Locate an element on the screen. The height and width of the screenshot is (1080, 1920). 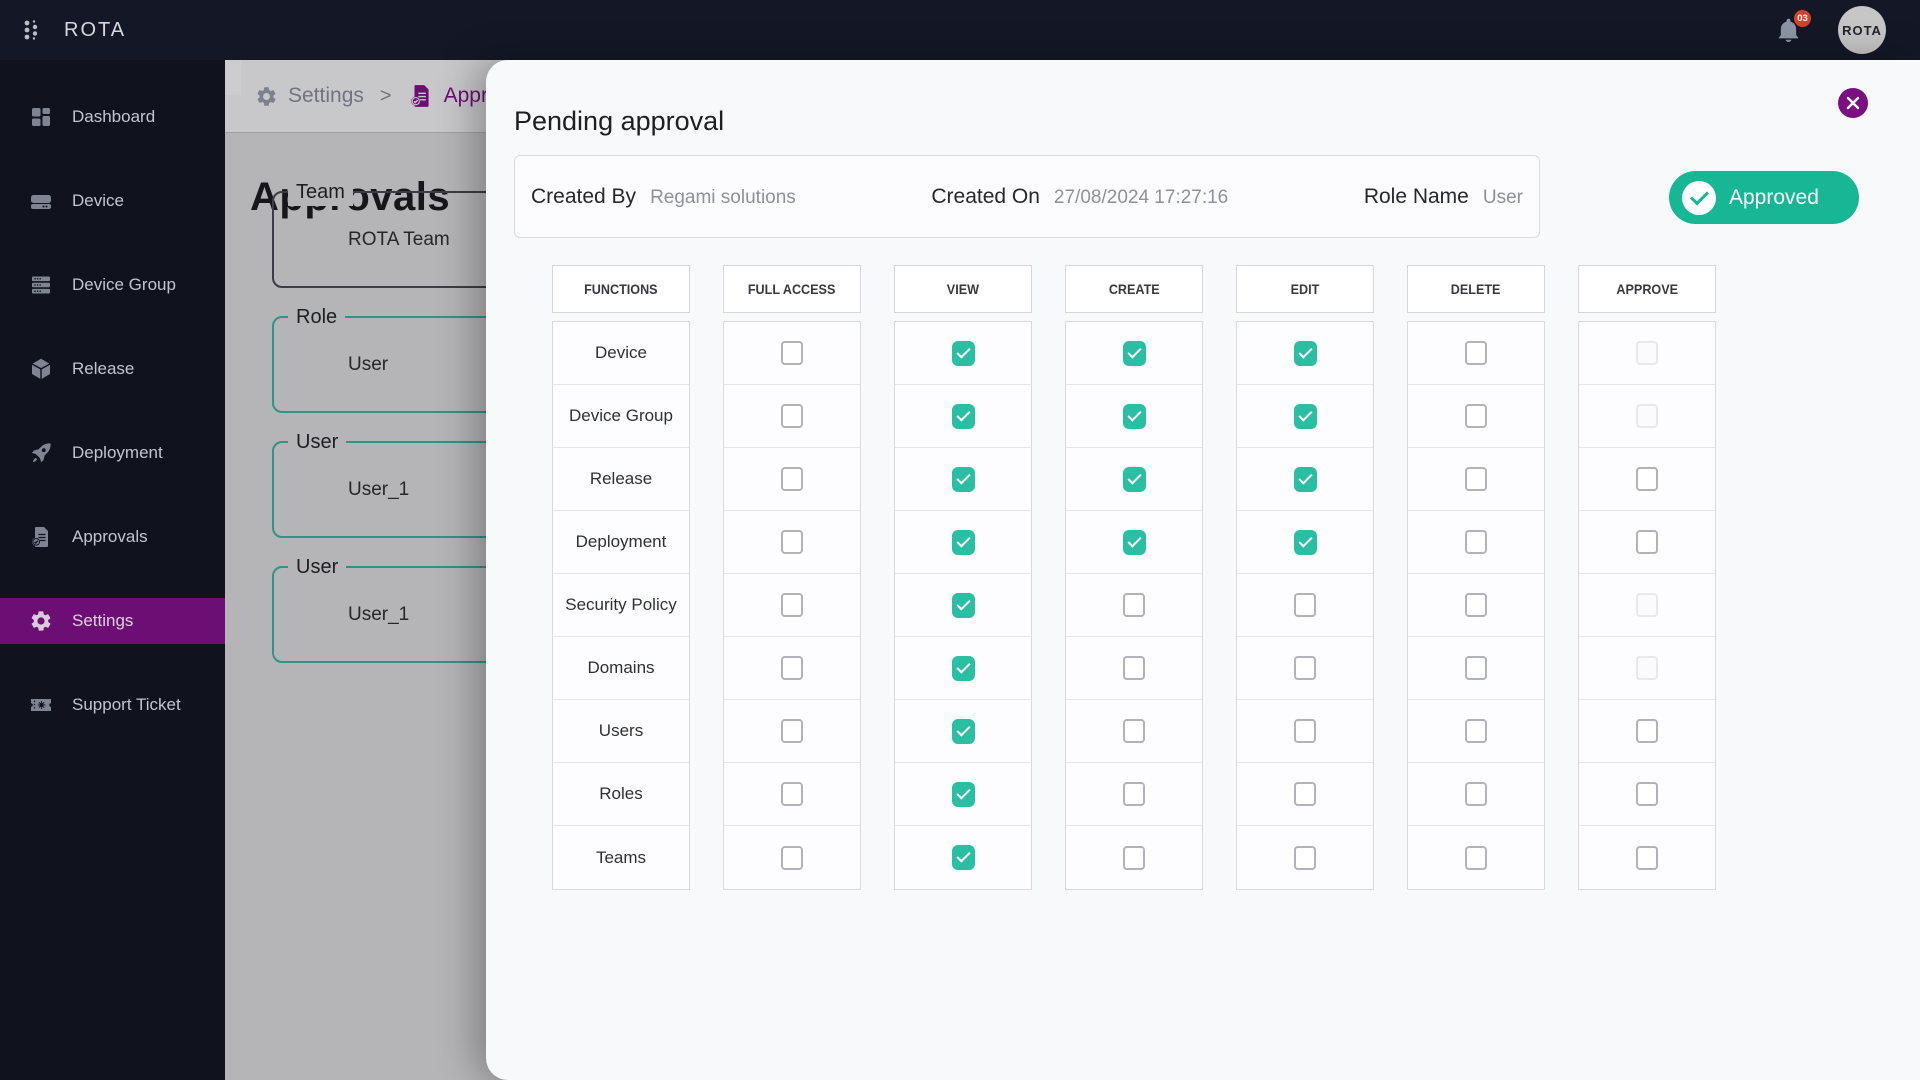
checkbox-delete-release is located at coordinates (1476, 479).